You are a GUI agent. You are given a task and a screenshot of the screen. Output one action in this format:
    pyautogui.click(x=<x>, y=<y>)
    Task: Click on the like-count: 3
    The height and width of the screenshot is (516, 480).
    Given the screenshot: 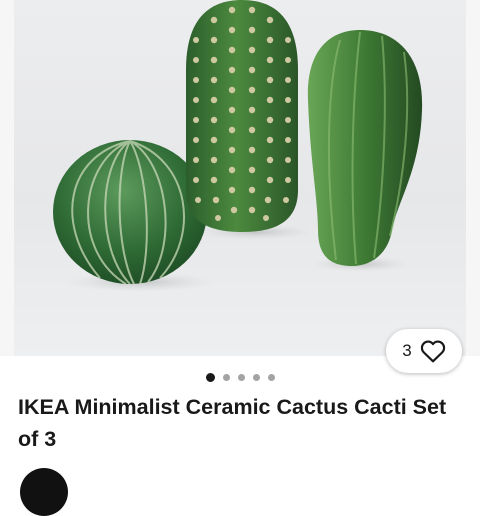 What is the action you would take?
    pyautogui.click(x=407, y=350)
    